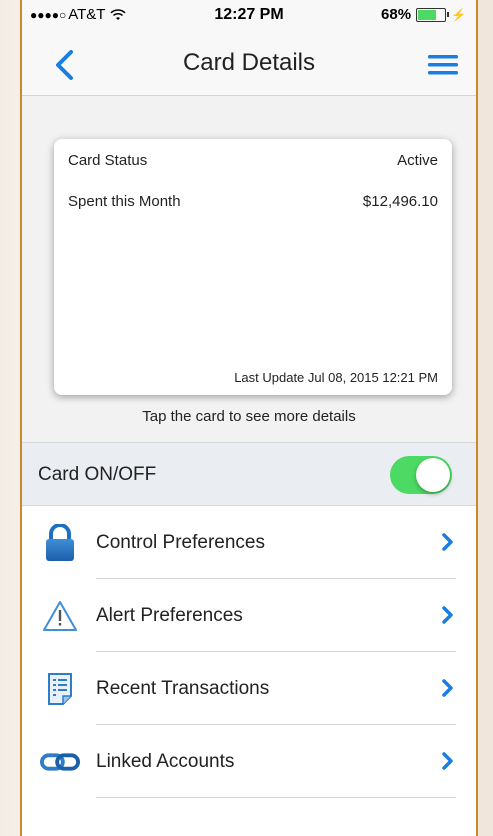 The width and height of the screenshot is (493, 836). I want to click on page-title: Card Details, so click(249, 62).